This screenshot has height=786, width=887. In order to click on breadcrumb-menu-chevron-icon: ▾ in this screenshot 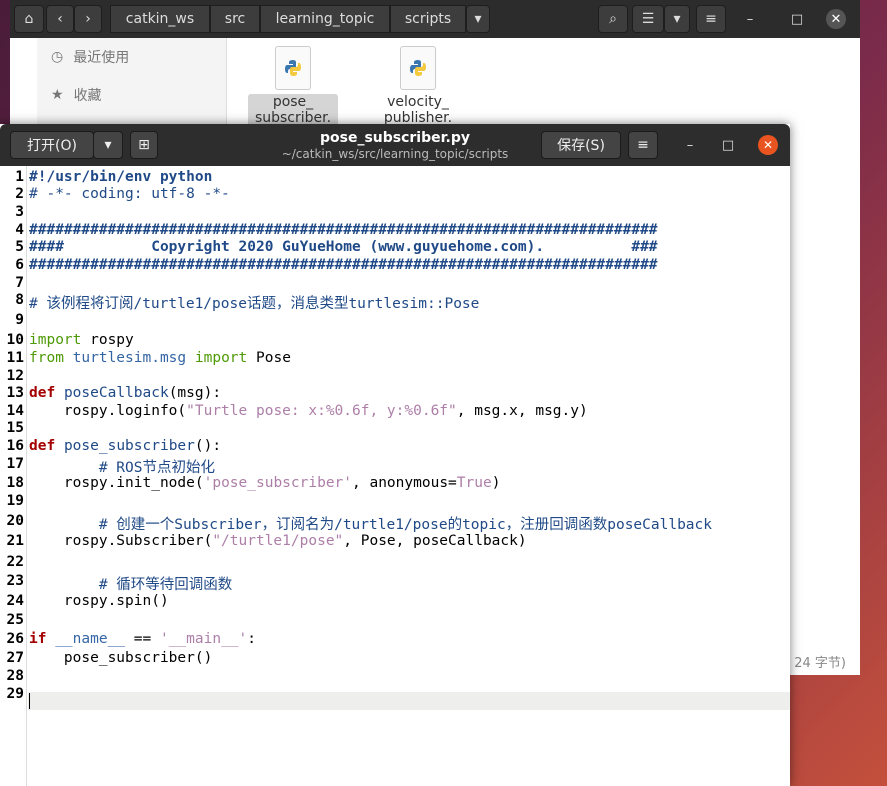, I will do `click(478, 19)`.